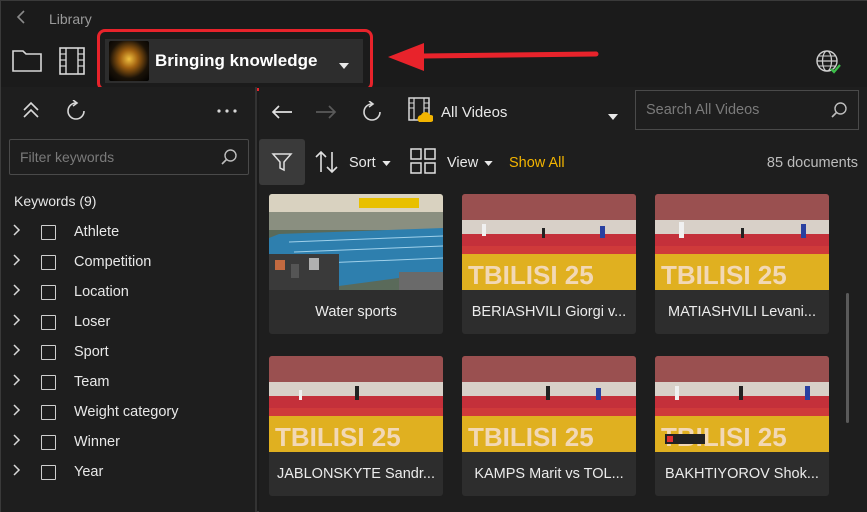 The height and width of the screenshot is (512, 867). Describe the element at coordinates (129, 322) in the screenshot. I see `keyword-item-loser: Loser` at that location.